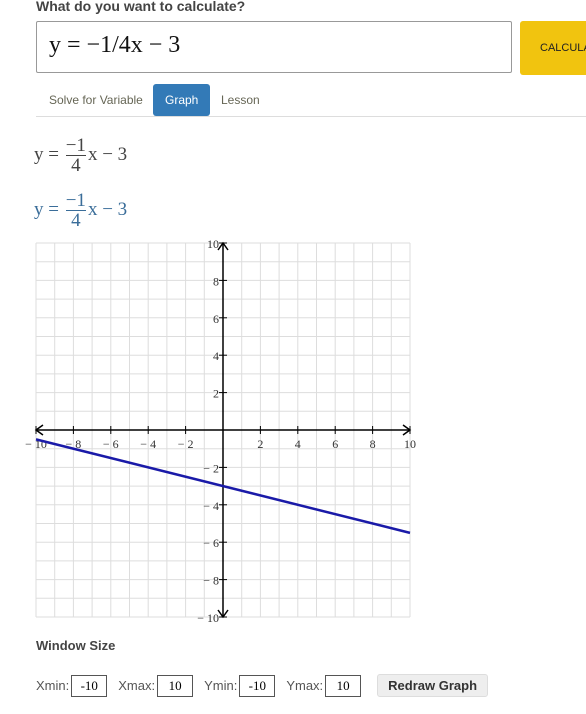 The image size is (586, 714). I want to click on ymin-input, so click(257, 685).